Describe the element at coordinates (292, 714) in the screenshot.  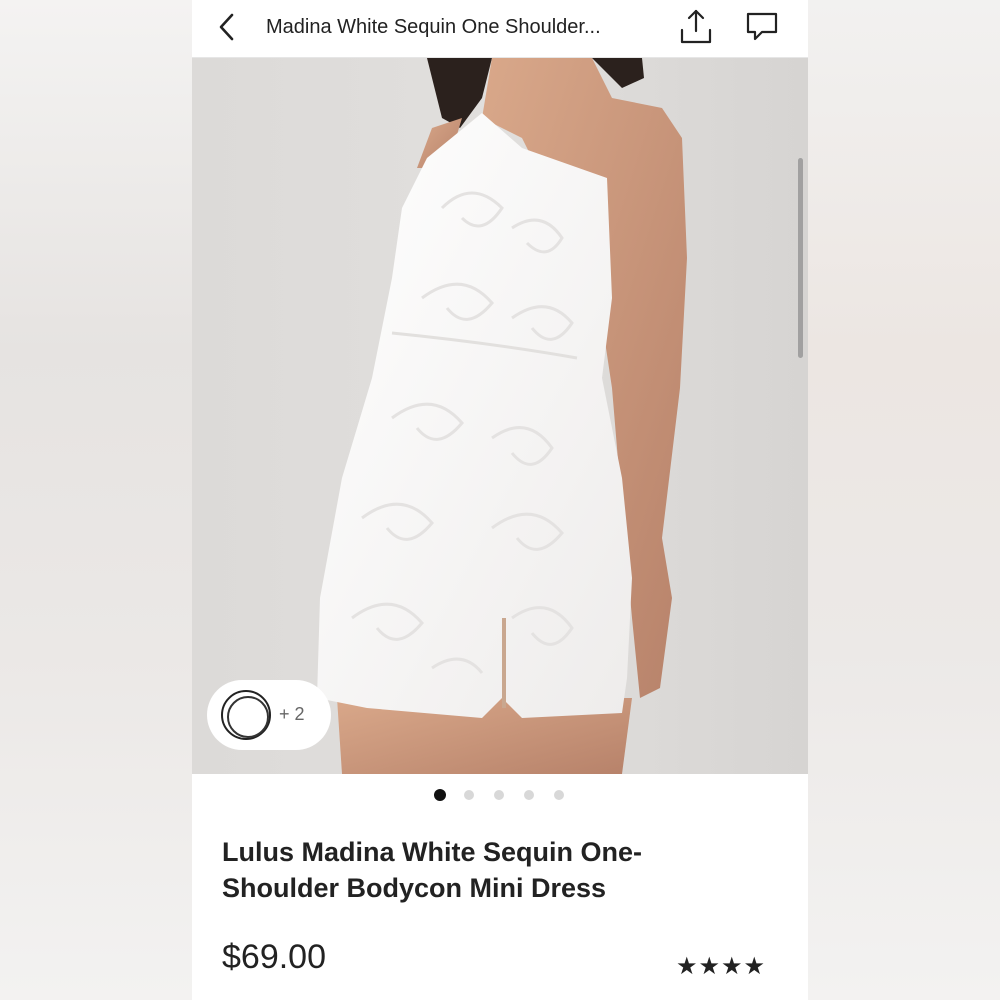
I see `more-swatches-count: + 2` at that location.